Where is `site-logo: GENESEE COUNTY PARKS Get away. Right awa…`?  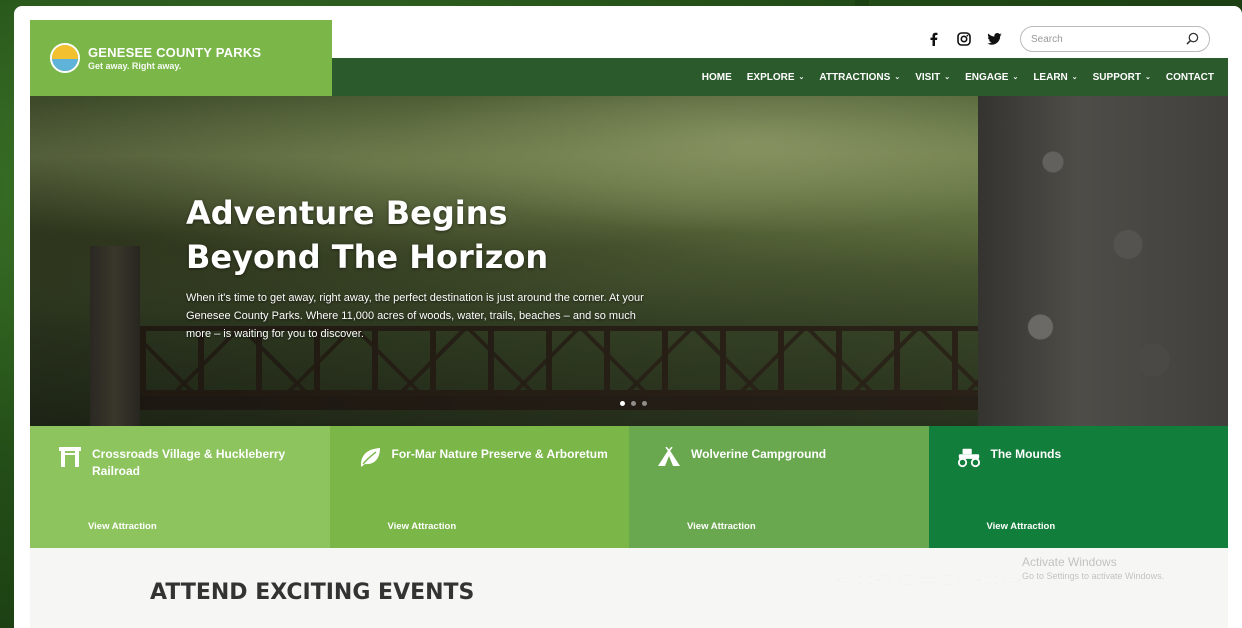
site-logo: GENESEE COUNTY PARKS Get away. Right awa… is located at coordinates (181, 58).